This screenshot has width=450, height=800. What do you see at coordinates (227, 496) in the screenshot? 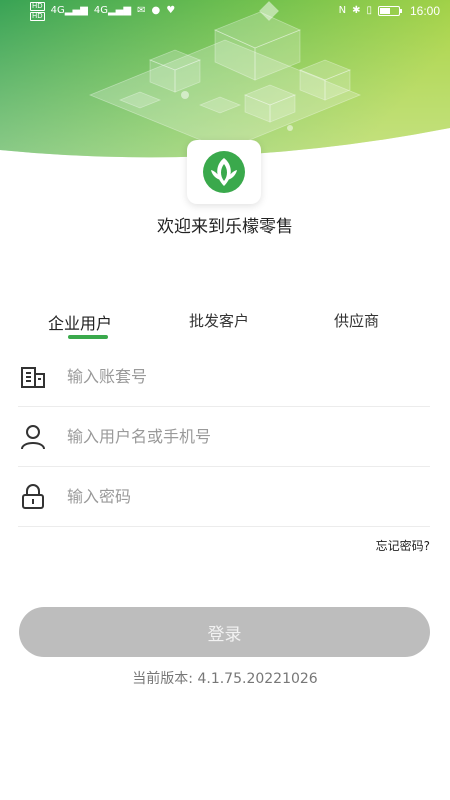
I see `password-input` at bounding box center [227, 496].